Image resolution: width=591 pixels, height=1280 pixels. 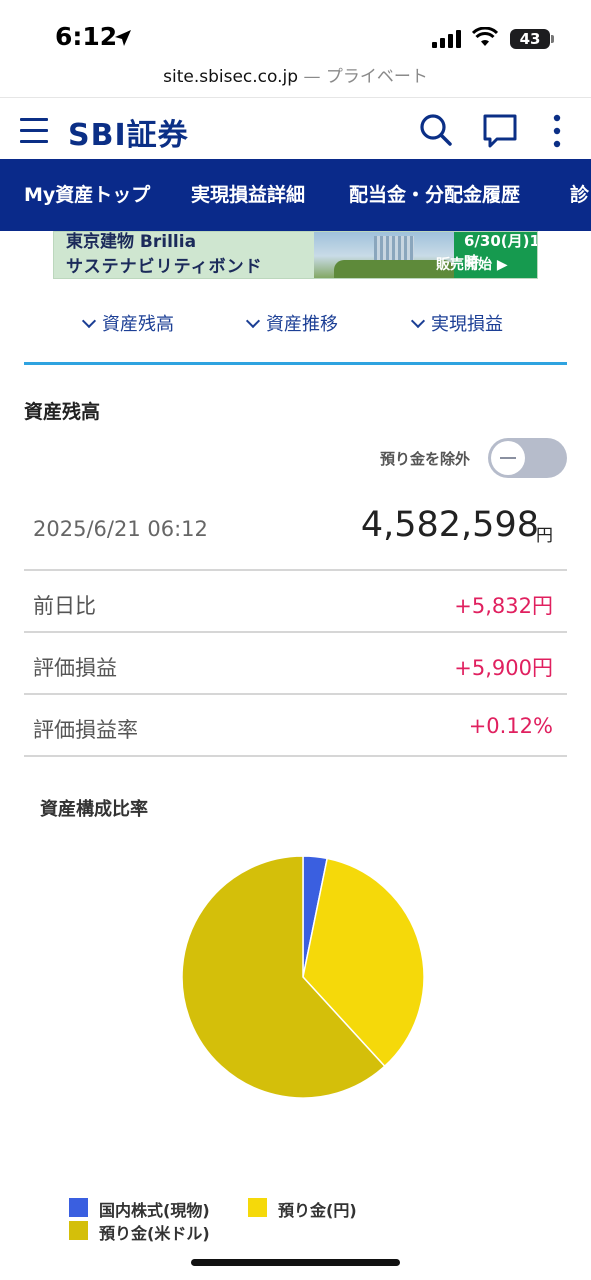 I want to click on url-bar: site.sbisec.co.jp — プライベート, so click(x=295, y=76).